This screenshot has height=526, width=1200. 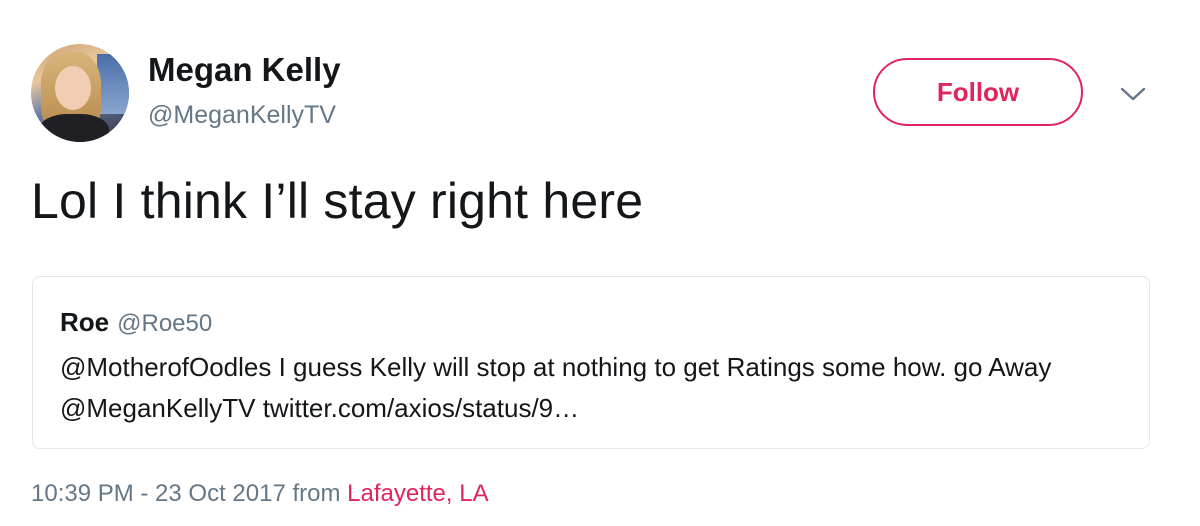 I want to click on avatar-face, so click(x=73, y=88).